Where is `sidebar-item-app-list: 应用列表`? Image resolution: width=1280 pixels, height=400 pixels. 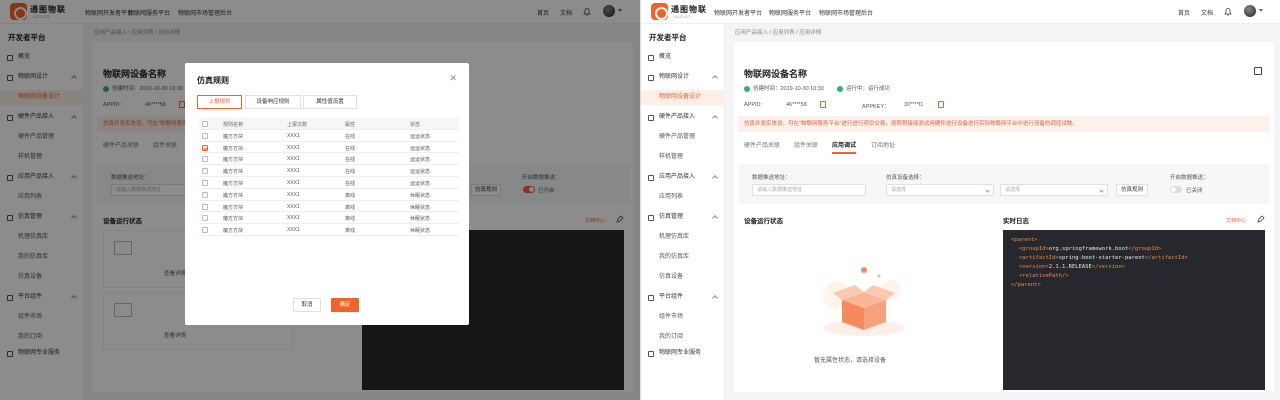 sidebar-item-app-list: 应用列表 is located at coordinates (683, 197).